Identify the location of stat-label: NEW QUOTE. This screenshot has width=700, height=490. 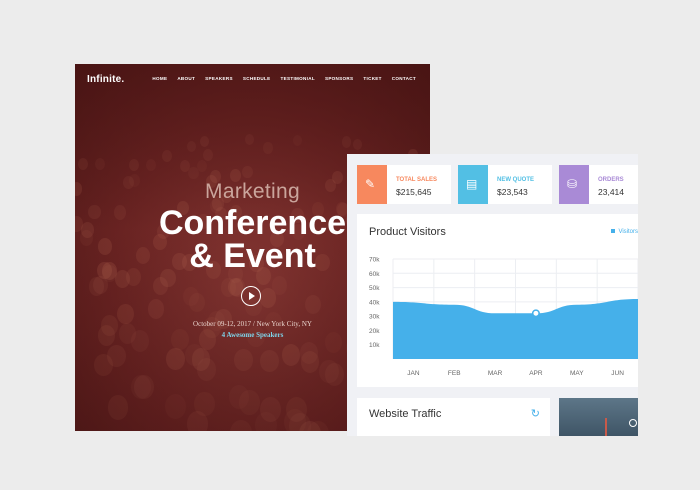
(515, 180).